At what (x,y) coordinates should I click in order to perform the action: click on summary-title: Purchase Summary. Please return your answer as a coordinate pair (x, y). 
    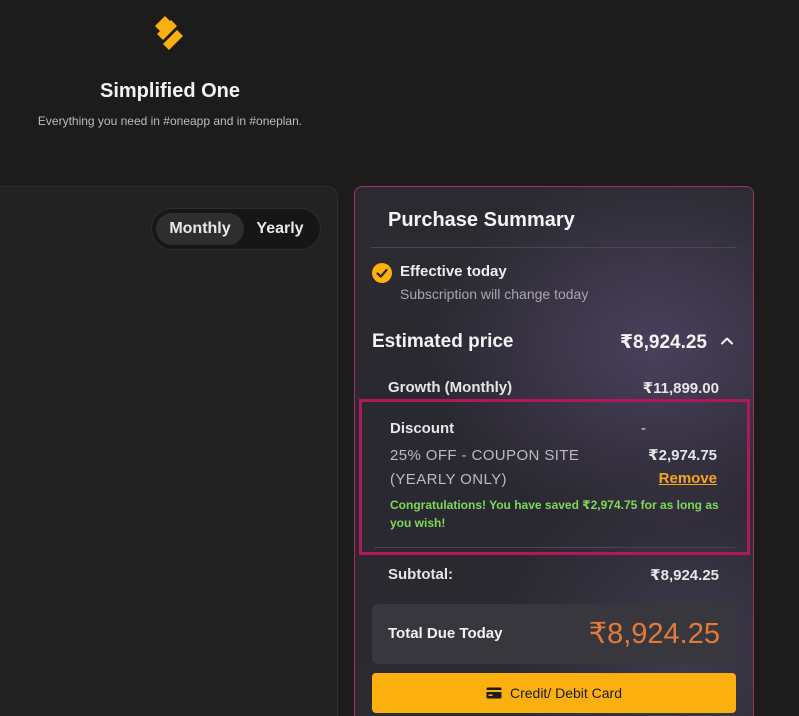
    Looking at the image, I should click on (481, 220).